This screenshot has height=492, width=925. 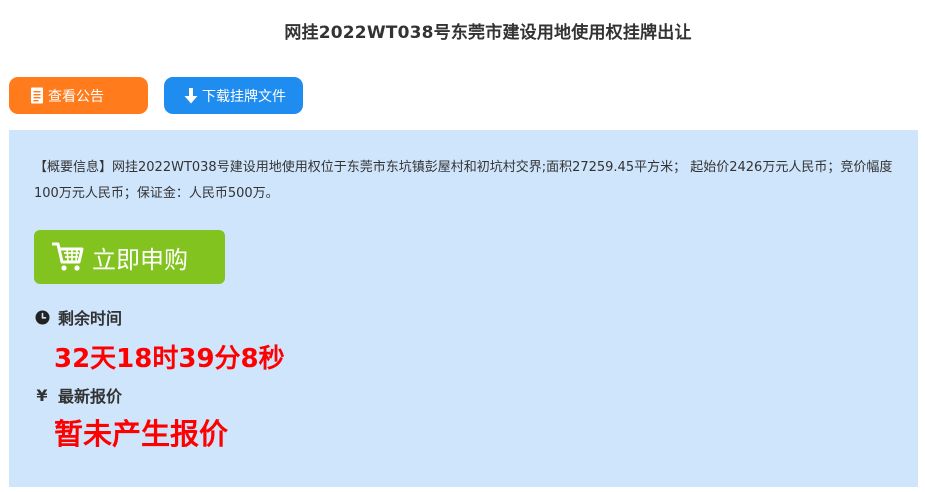 I want to click on view-notice-label: 查看公告, so click(x=76, y=96).